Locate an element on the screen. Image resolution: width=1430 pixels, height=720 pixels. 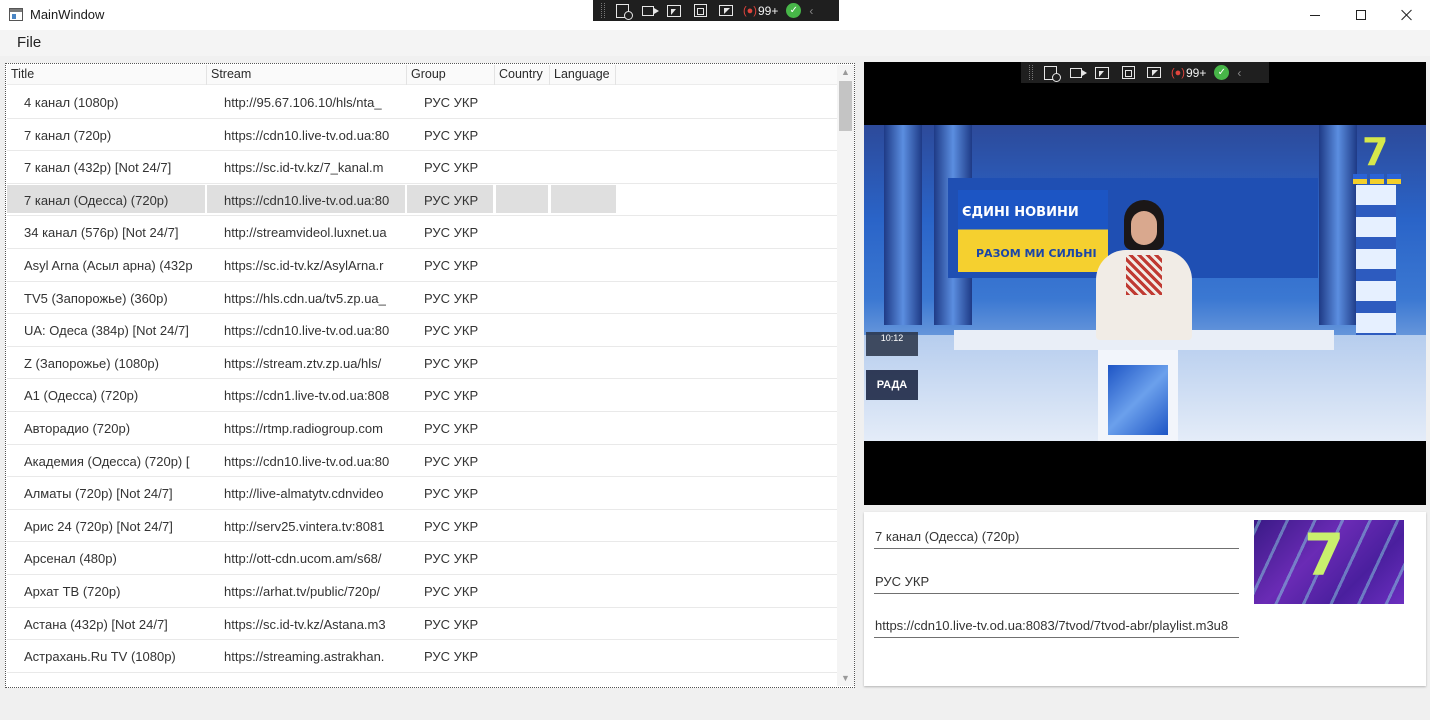
cell-stream: https://rtmp.radiogroup.com is located at coordinates (303, 428).